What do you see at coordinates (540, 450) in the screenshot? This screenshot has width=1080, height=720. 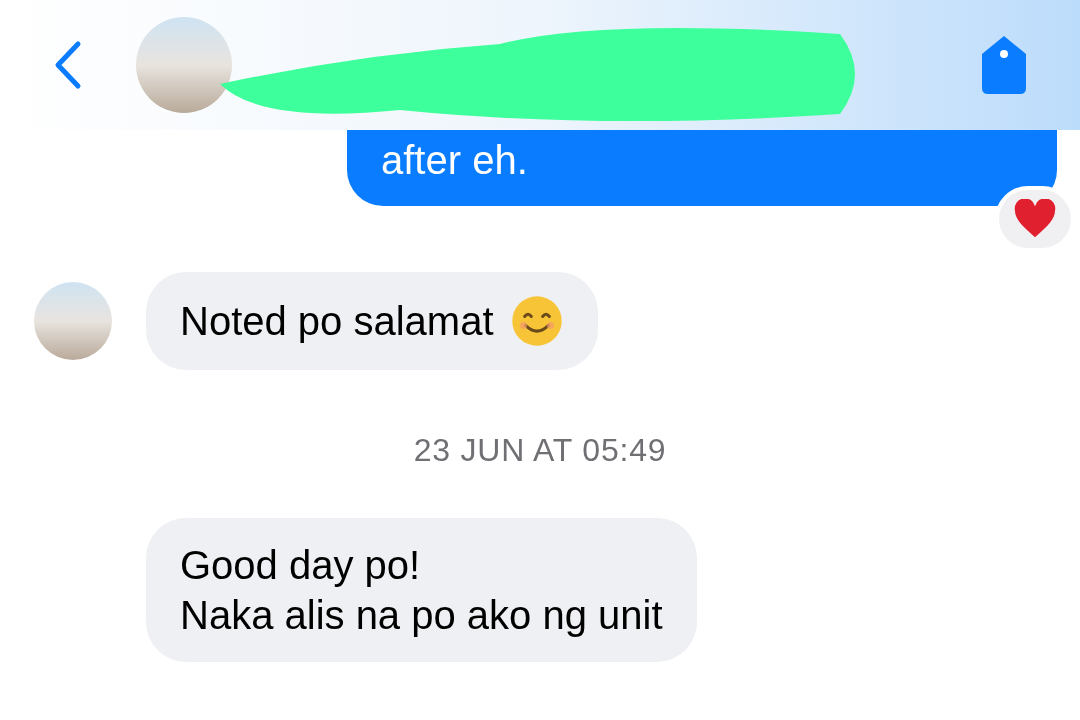 I see `timestamp: 23 JUN AT 05:49` at bounding box center [540, 450].